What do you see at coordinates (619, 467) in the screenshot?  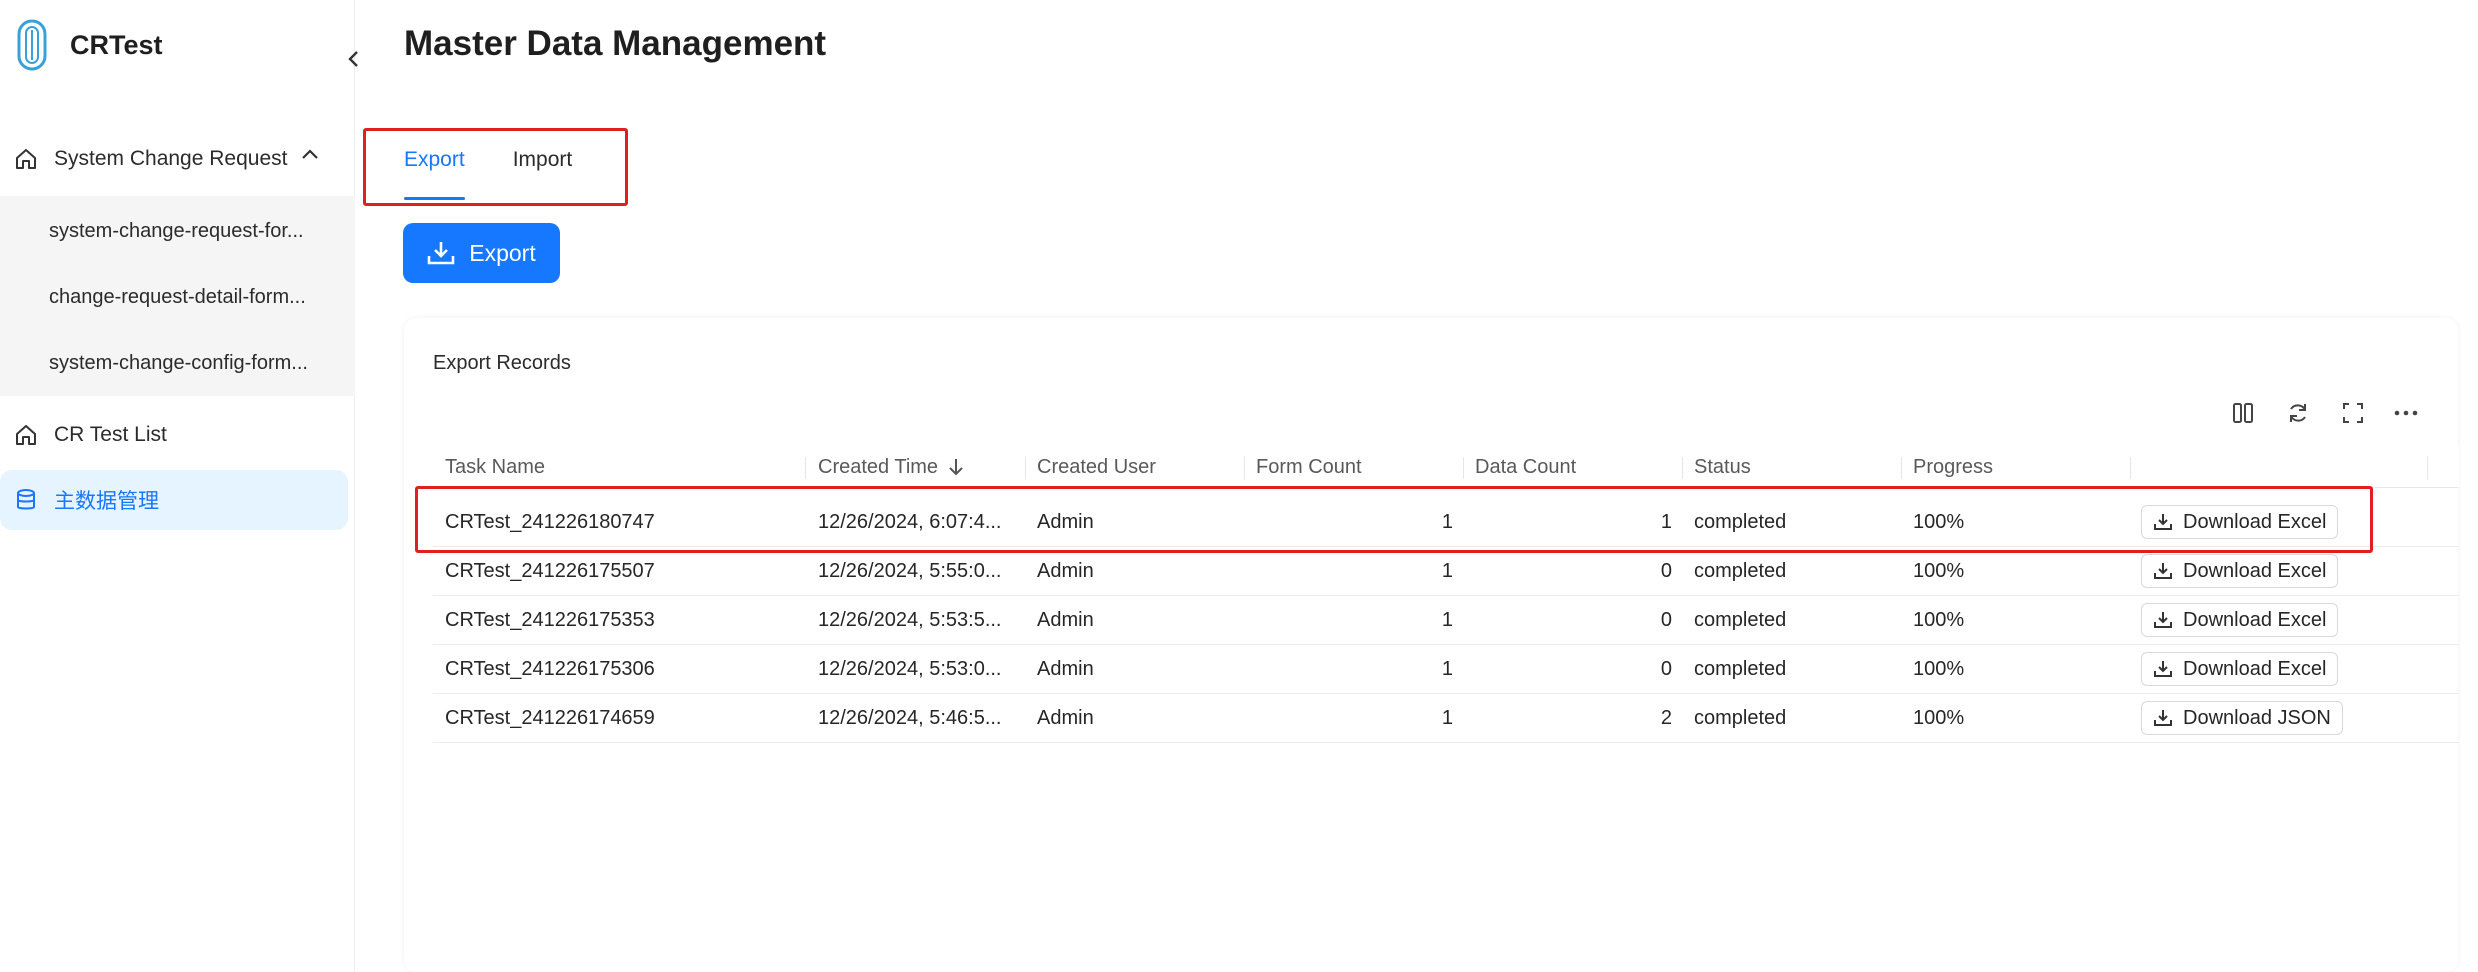 I see `column-header-task-name: Task Name` at bounding box center [619, 467].